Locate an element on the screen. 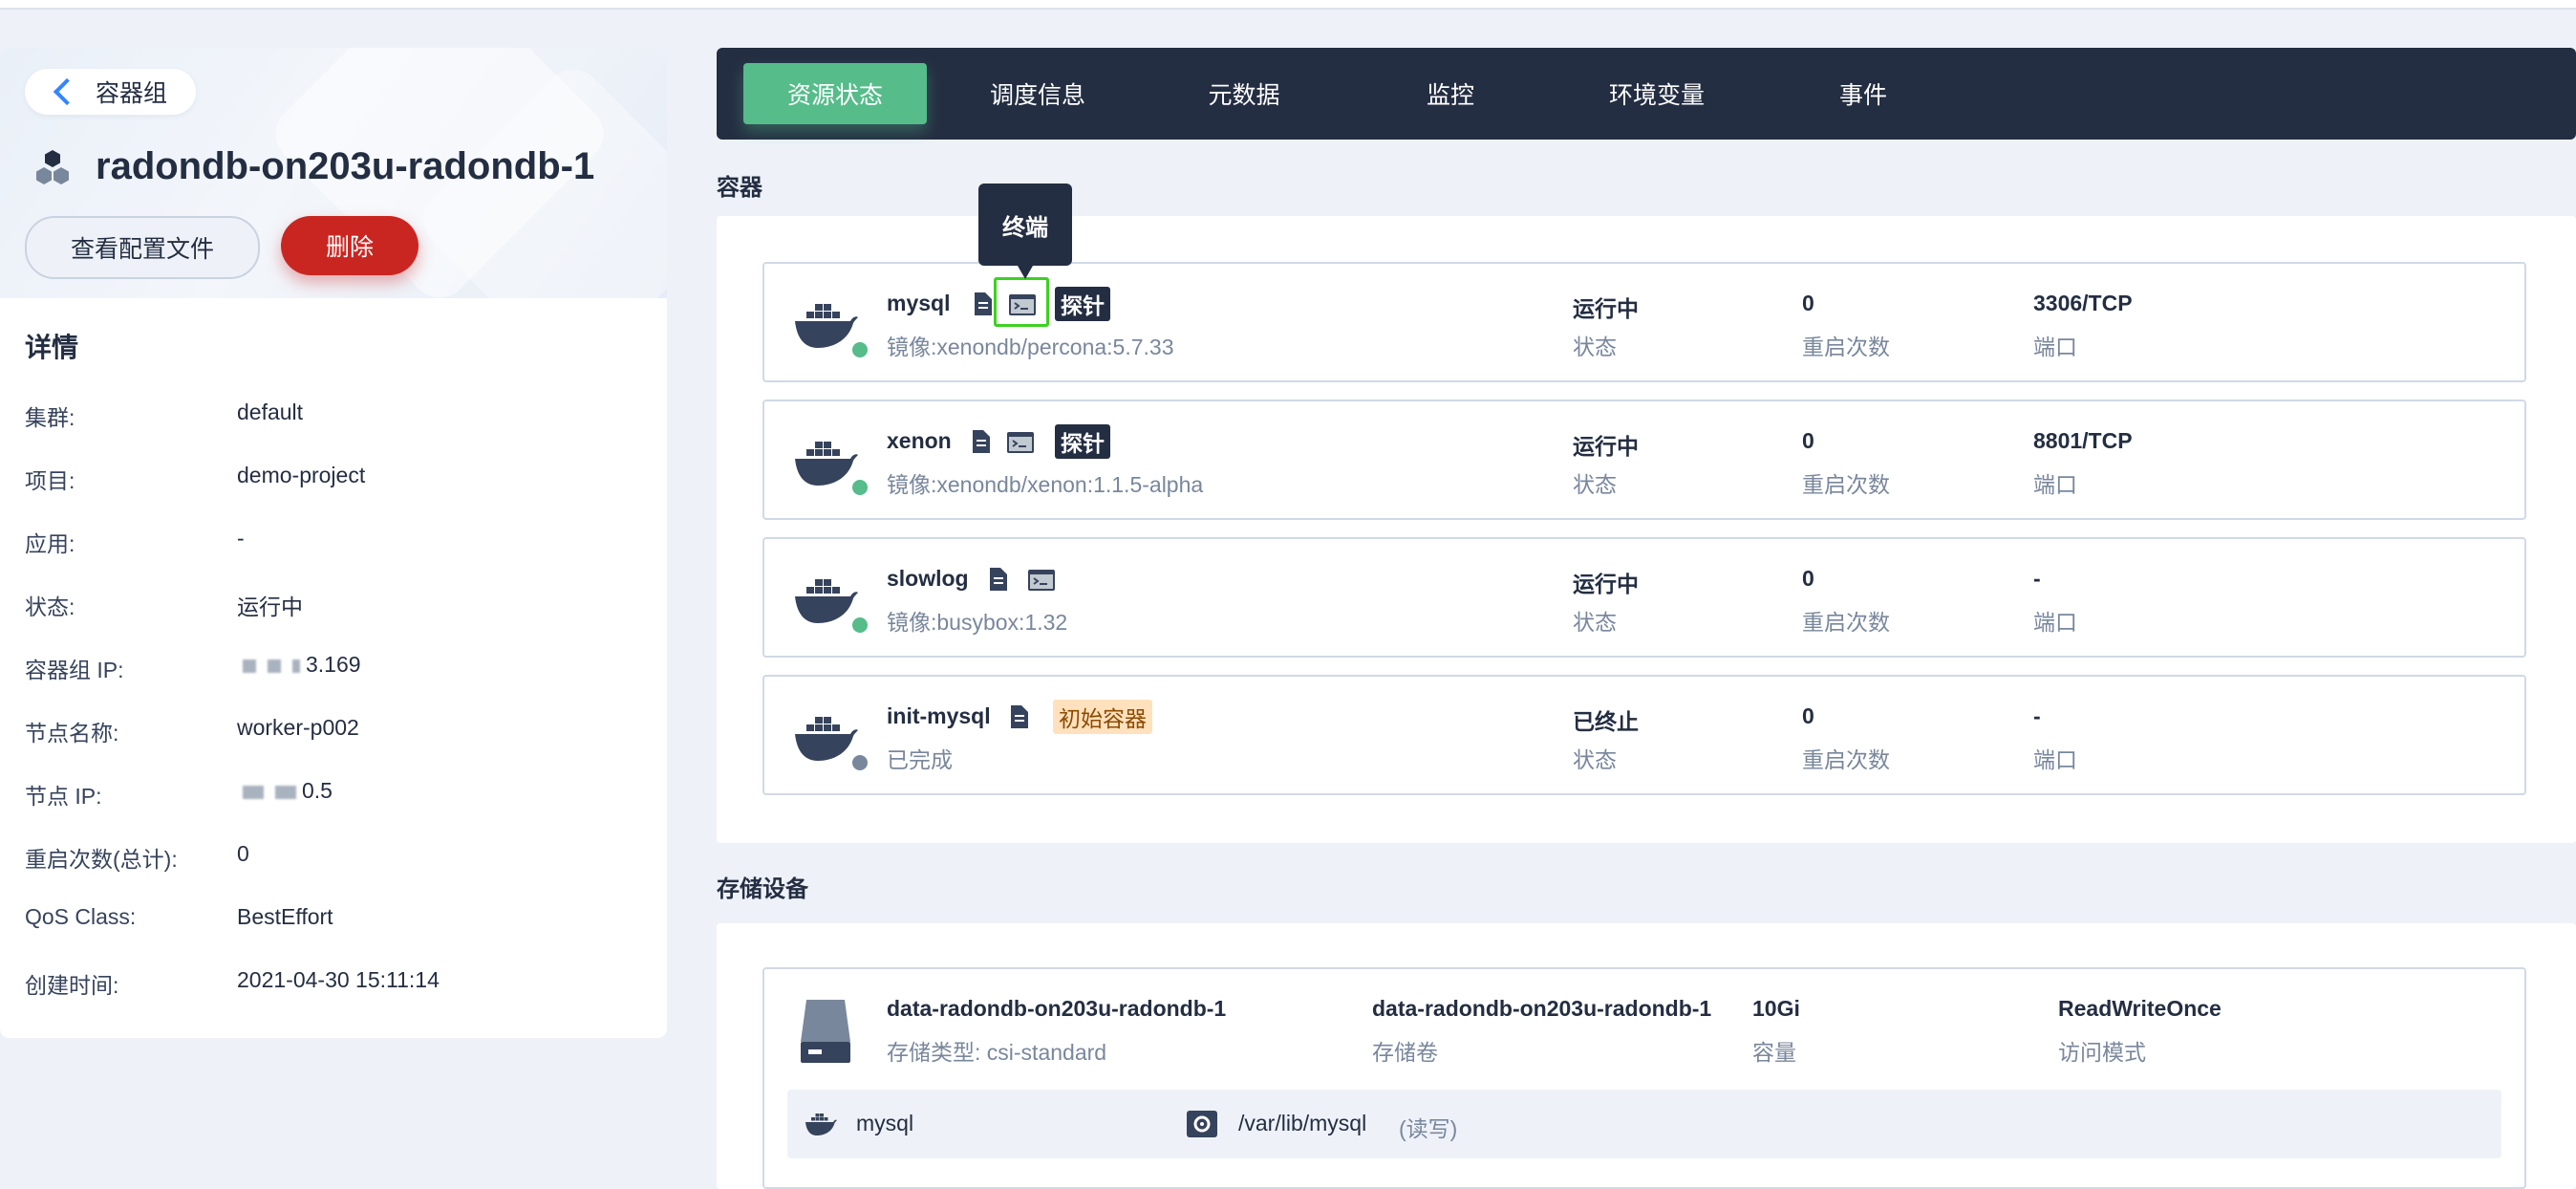  tab-bar: 资源状态 调度信息 元数据 监控 环境变量 事件 is located at coordinates (1646, 94).